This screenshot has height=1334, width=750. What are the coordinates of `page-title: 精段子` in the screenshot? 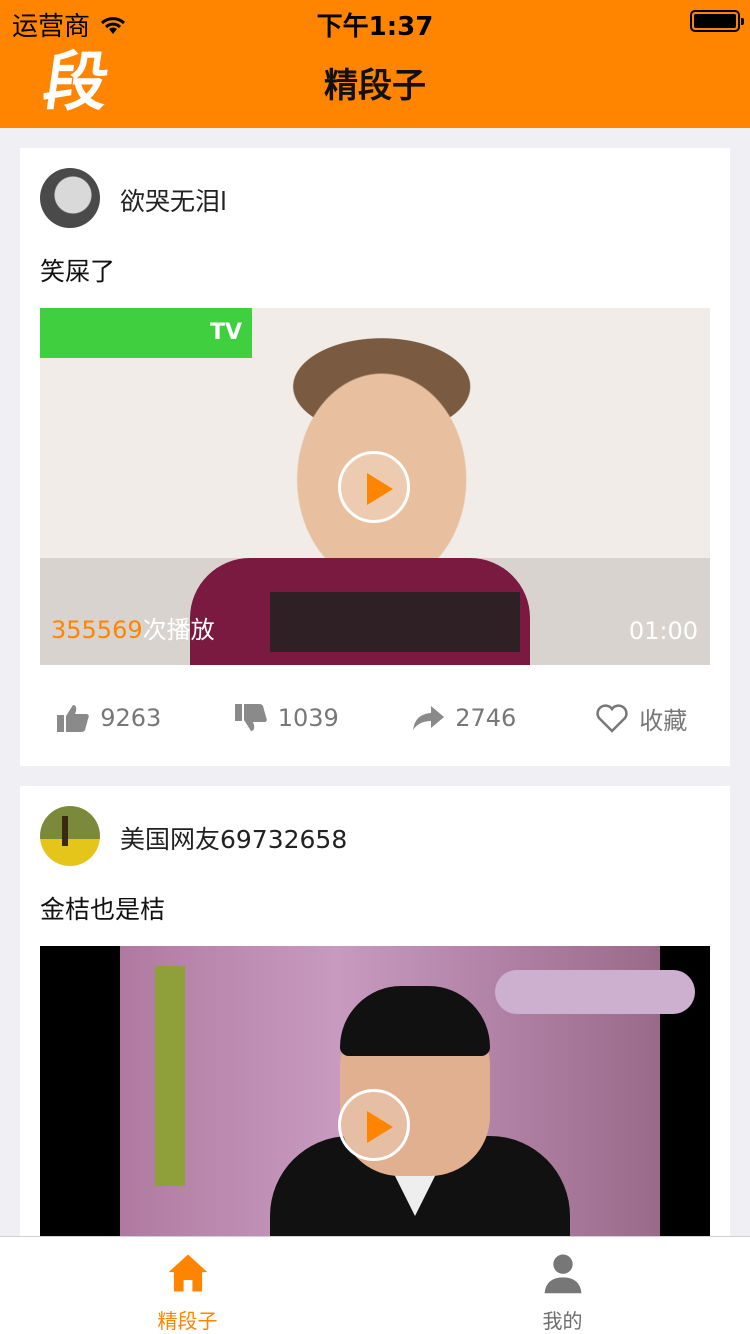 It's located at (375, 86).